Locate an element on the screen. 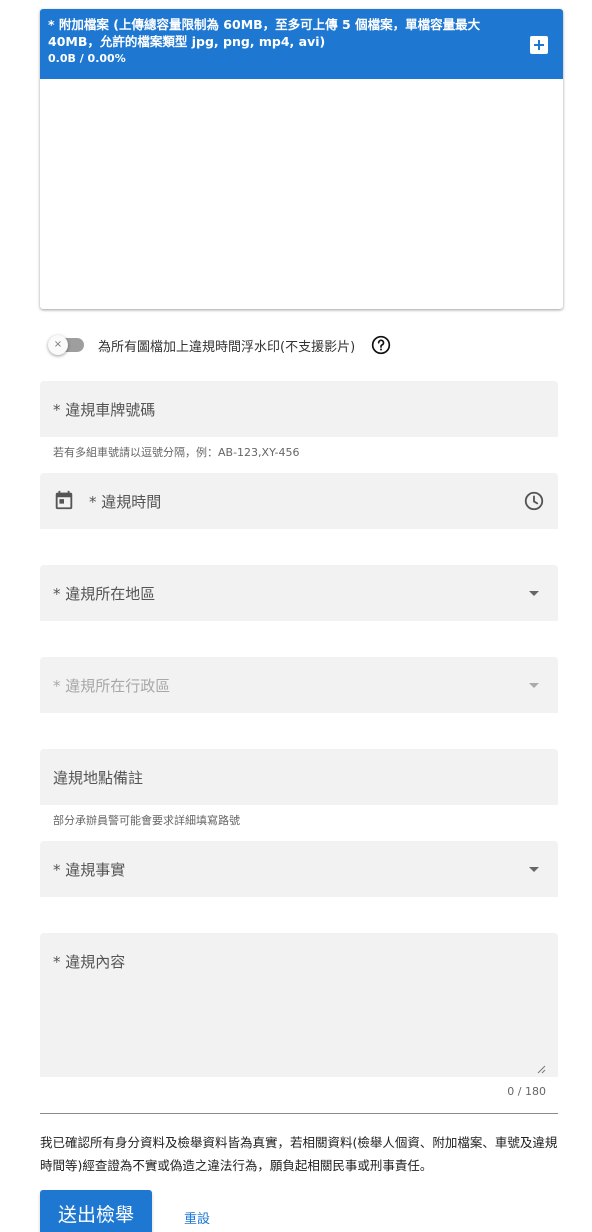  submit-button: 送出檢舉 is located at coordinates (96, 1211).